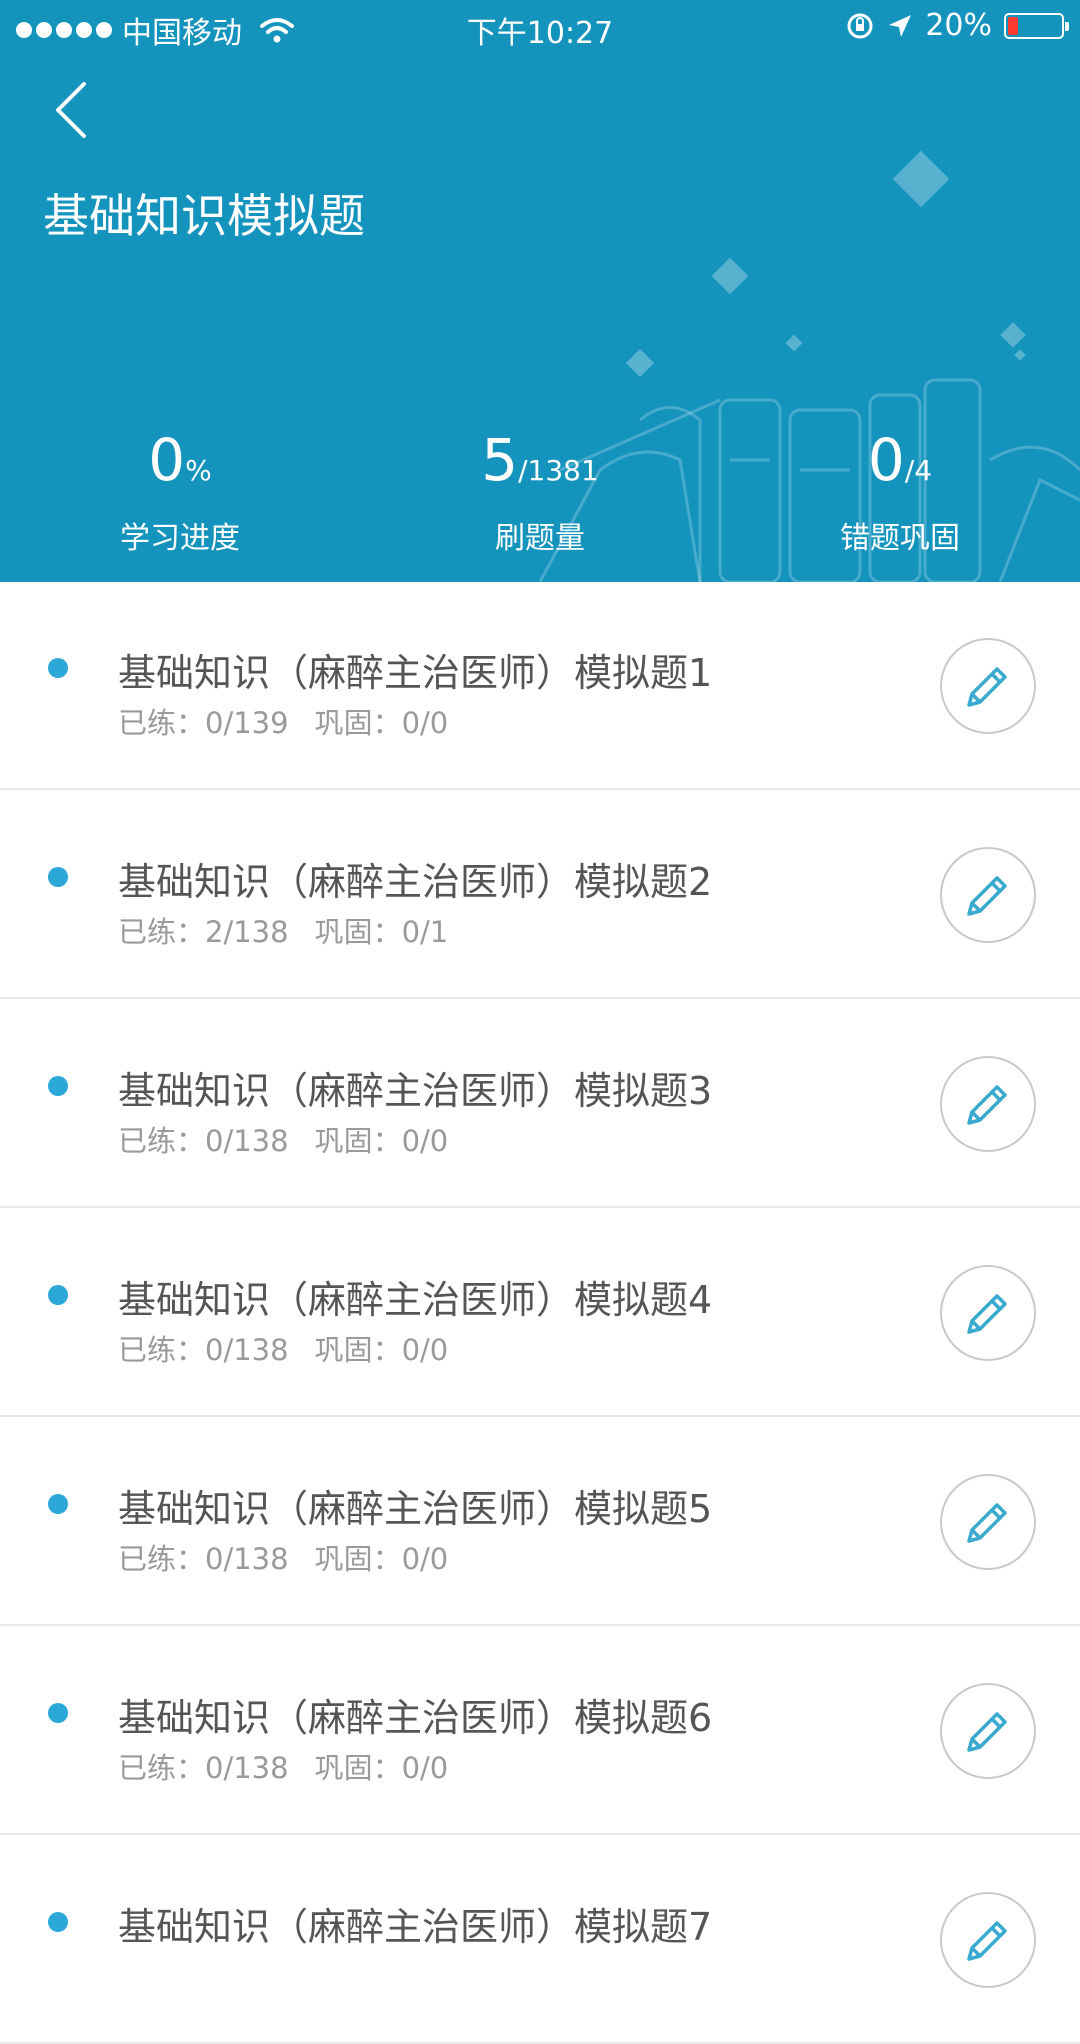 This screenshot has height=2044, width=1080. I want to click on list-item-meta: 已练：0/139 巩固：0/0, so click(283, 721).